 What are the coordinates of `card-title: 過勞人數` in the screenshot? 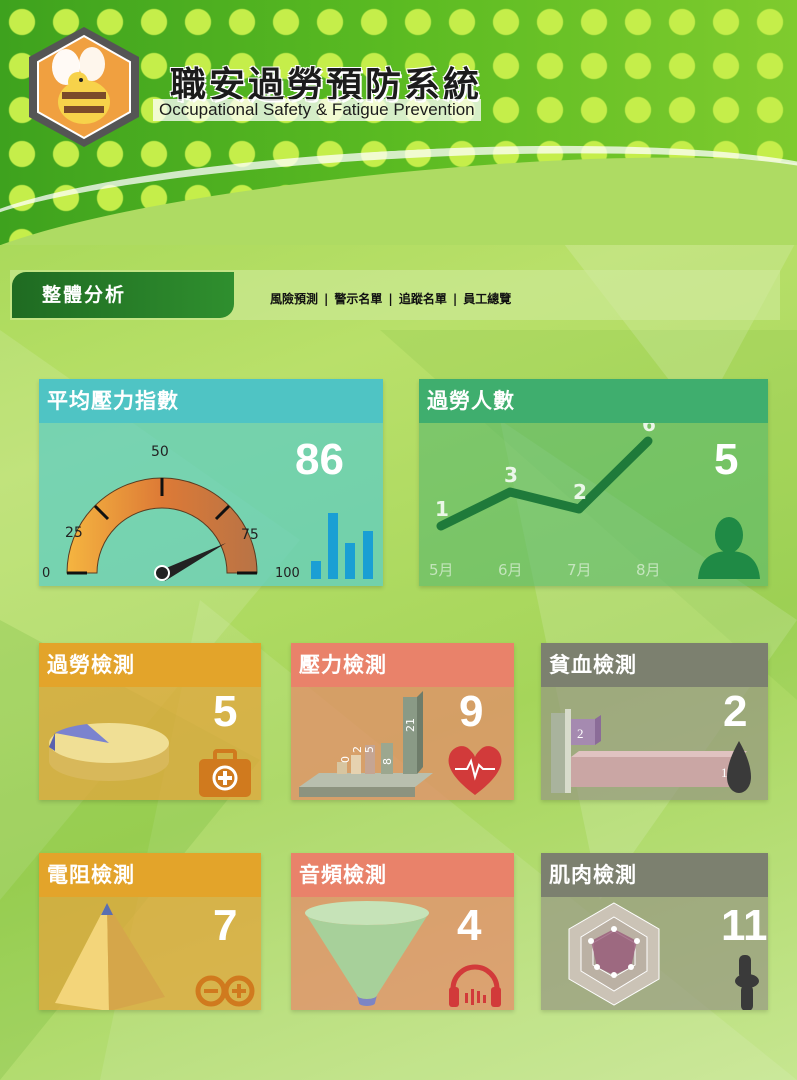 It's located at (593, 401).